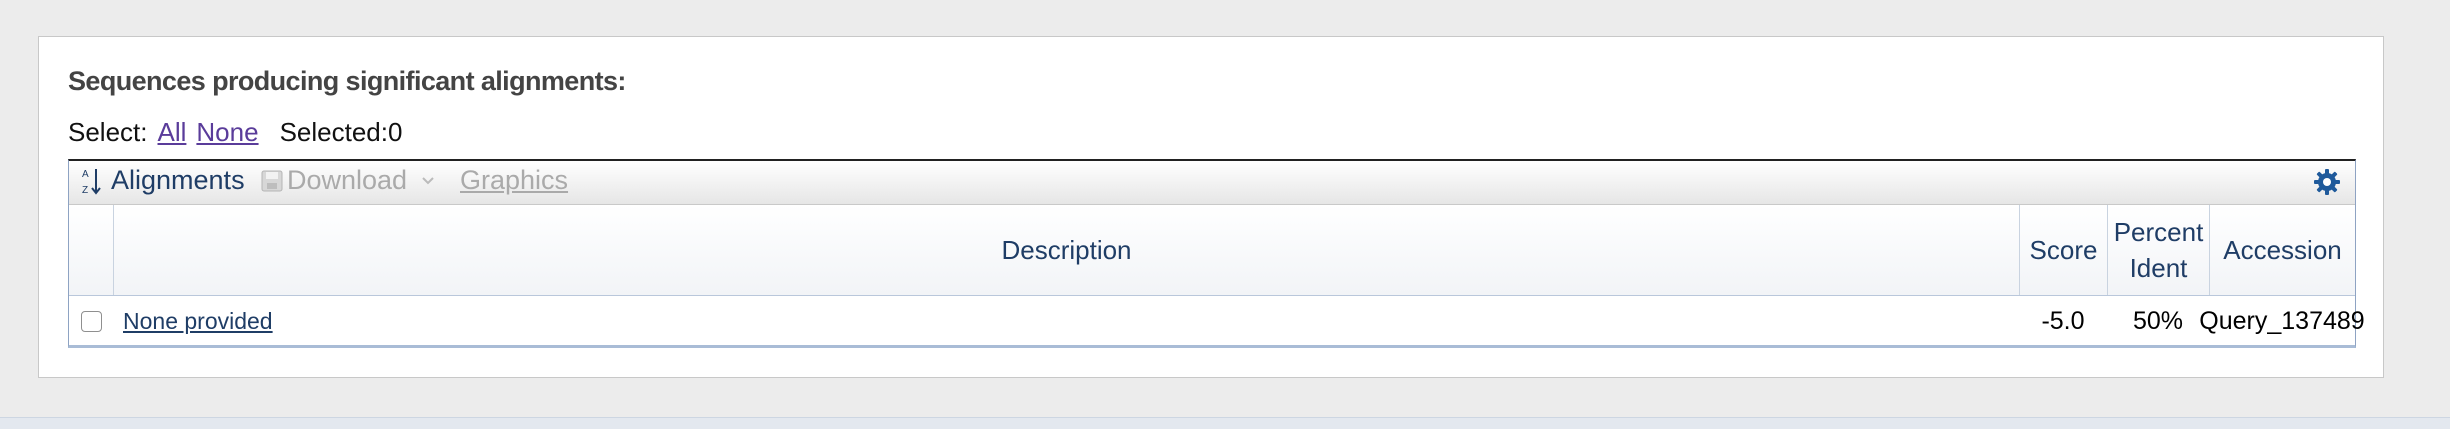 This screenshot has height=429, width=2450. Describe the element at coordinates (2063, 321) in the screenshot. I see `score-cell: -5.0` at that location.